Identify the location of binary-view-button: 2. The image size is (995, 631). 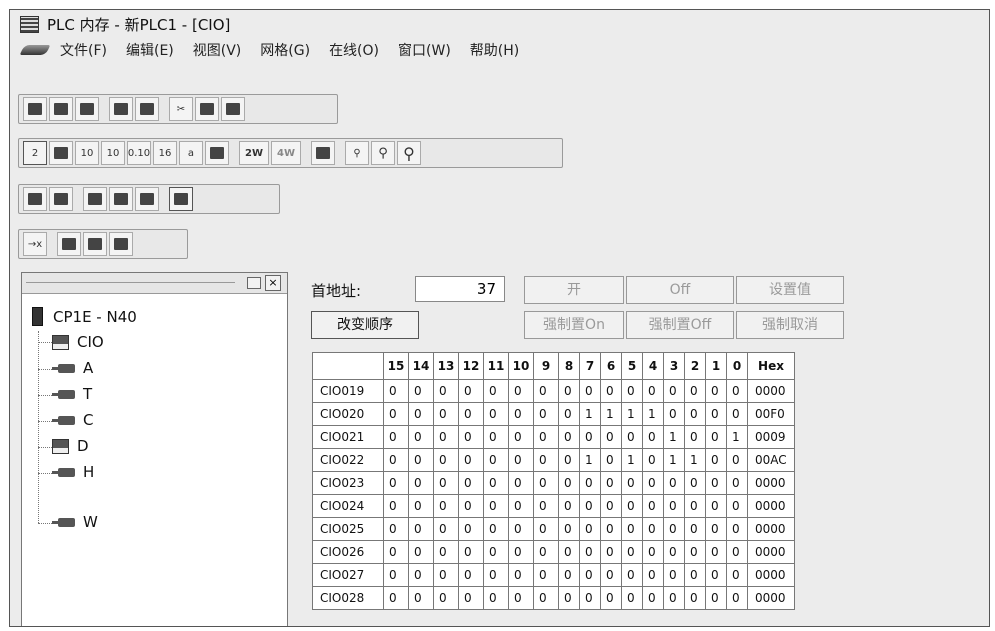
(35, 153).